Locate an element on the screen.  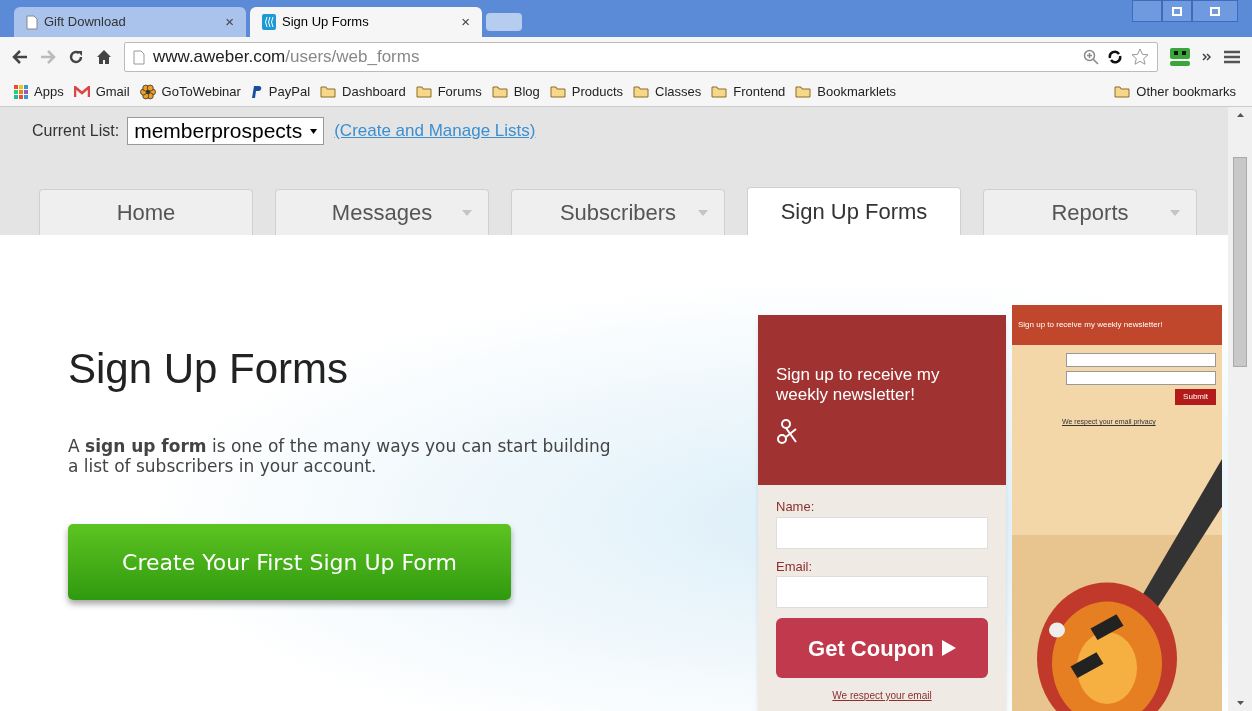
submit-button: Submit is located at coordinates (1195, 397).